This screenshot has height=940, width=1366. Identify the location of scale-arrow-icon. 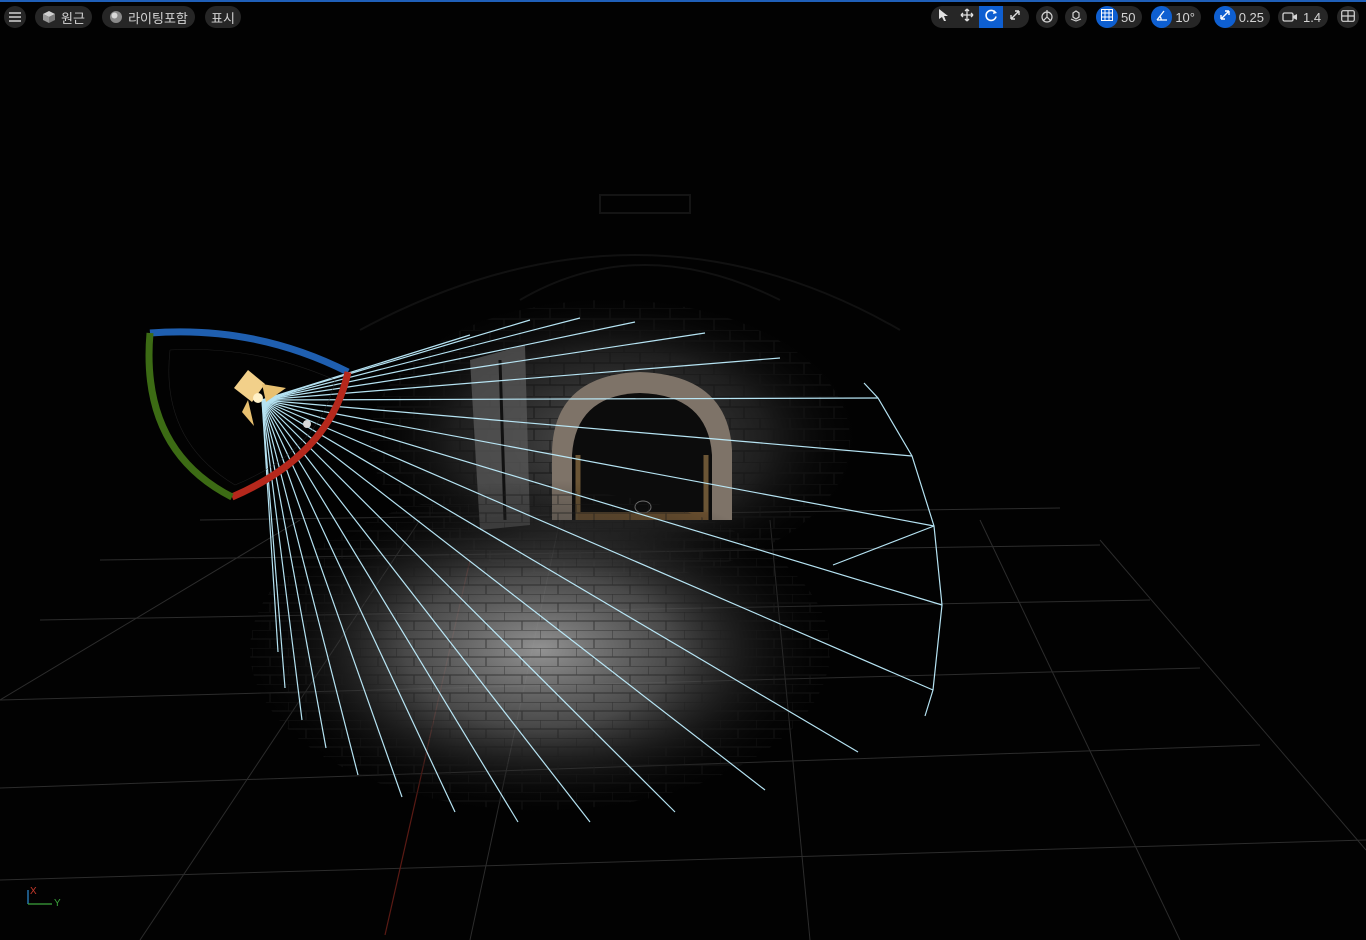
(1225, 17).